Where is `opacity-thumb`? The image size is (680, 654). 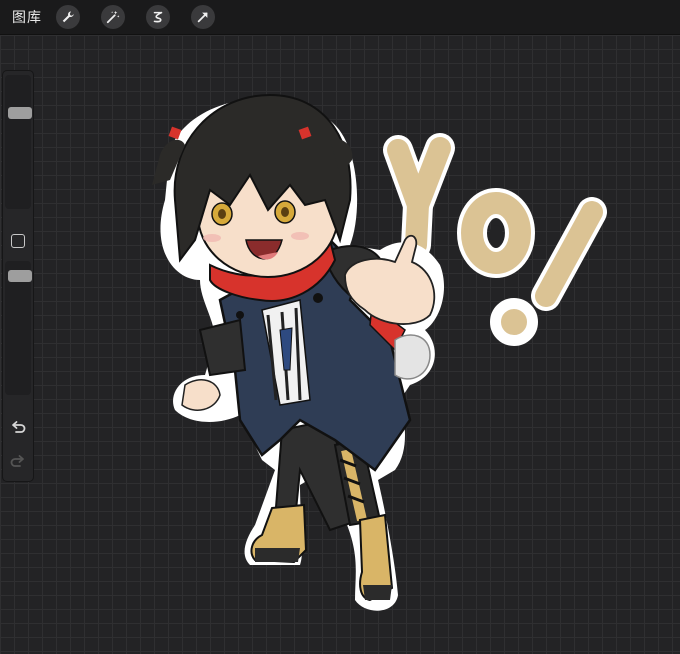 opacity-thumb is located at coordinates (20, 275).